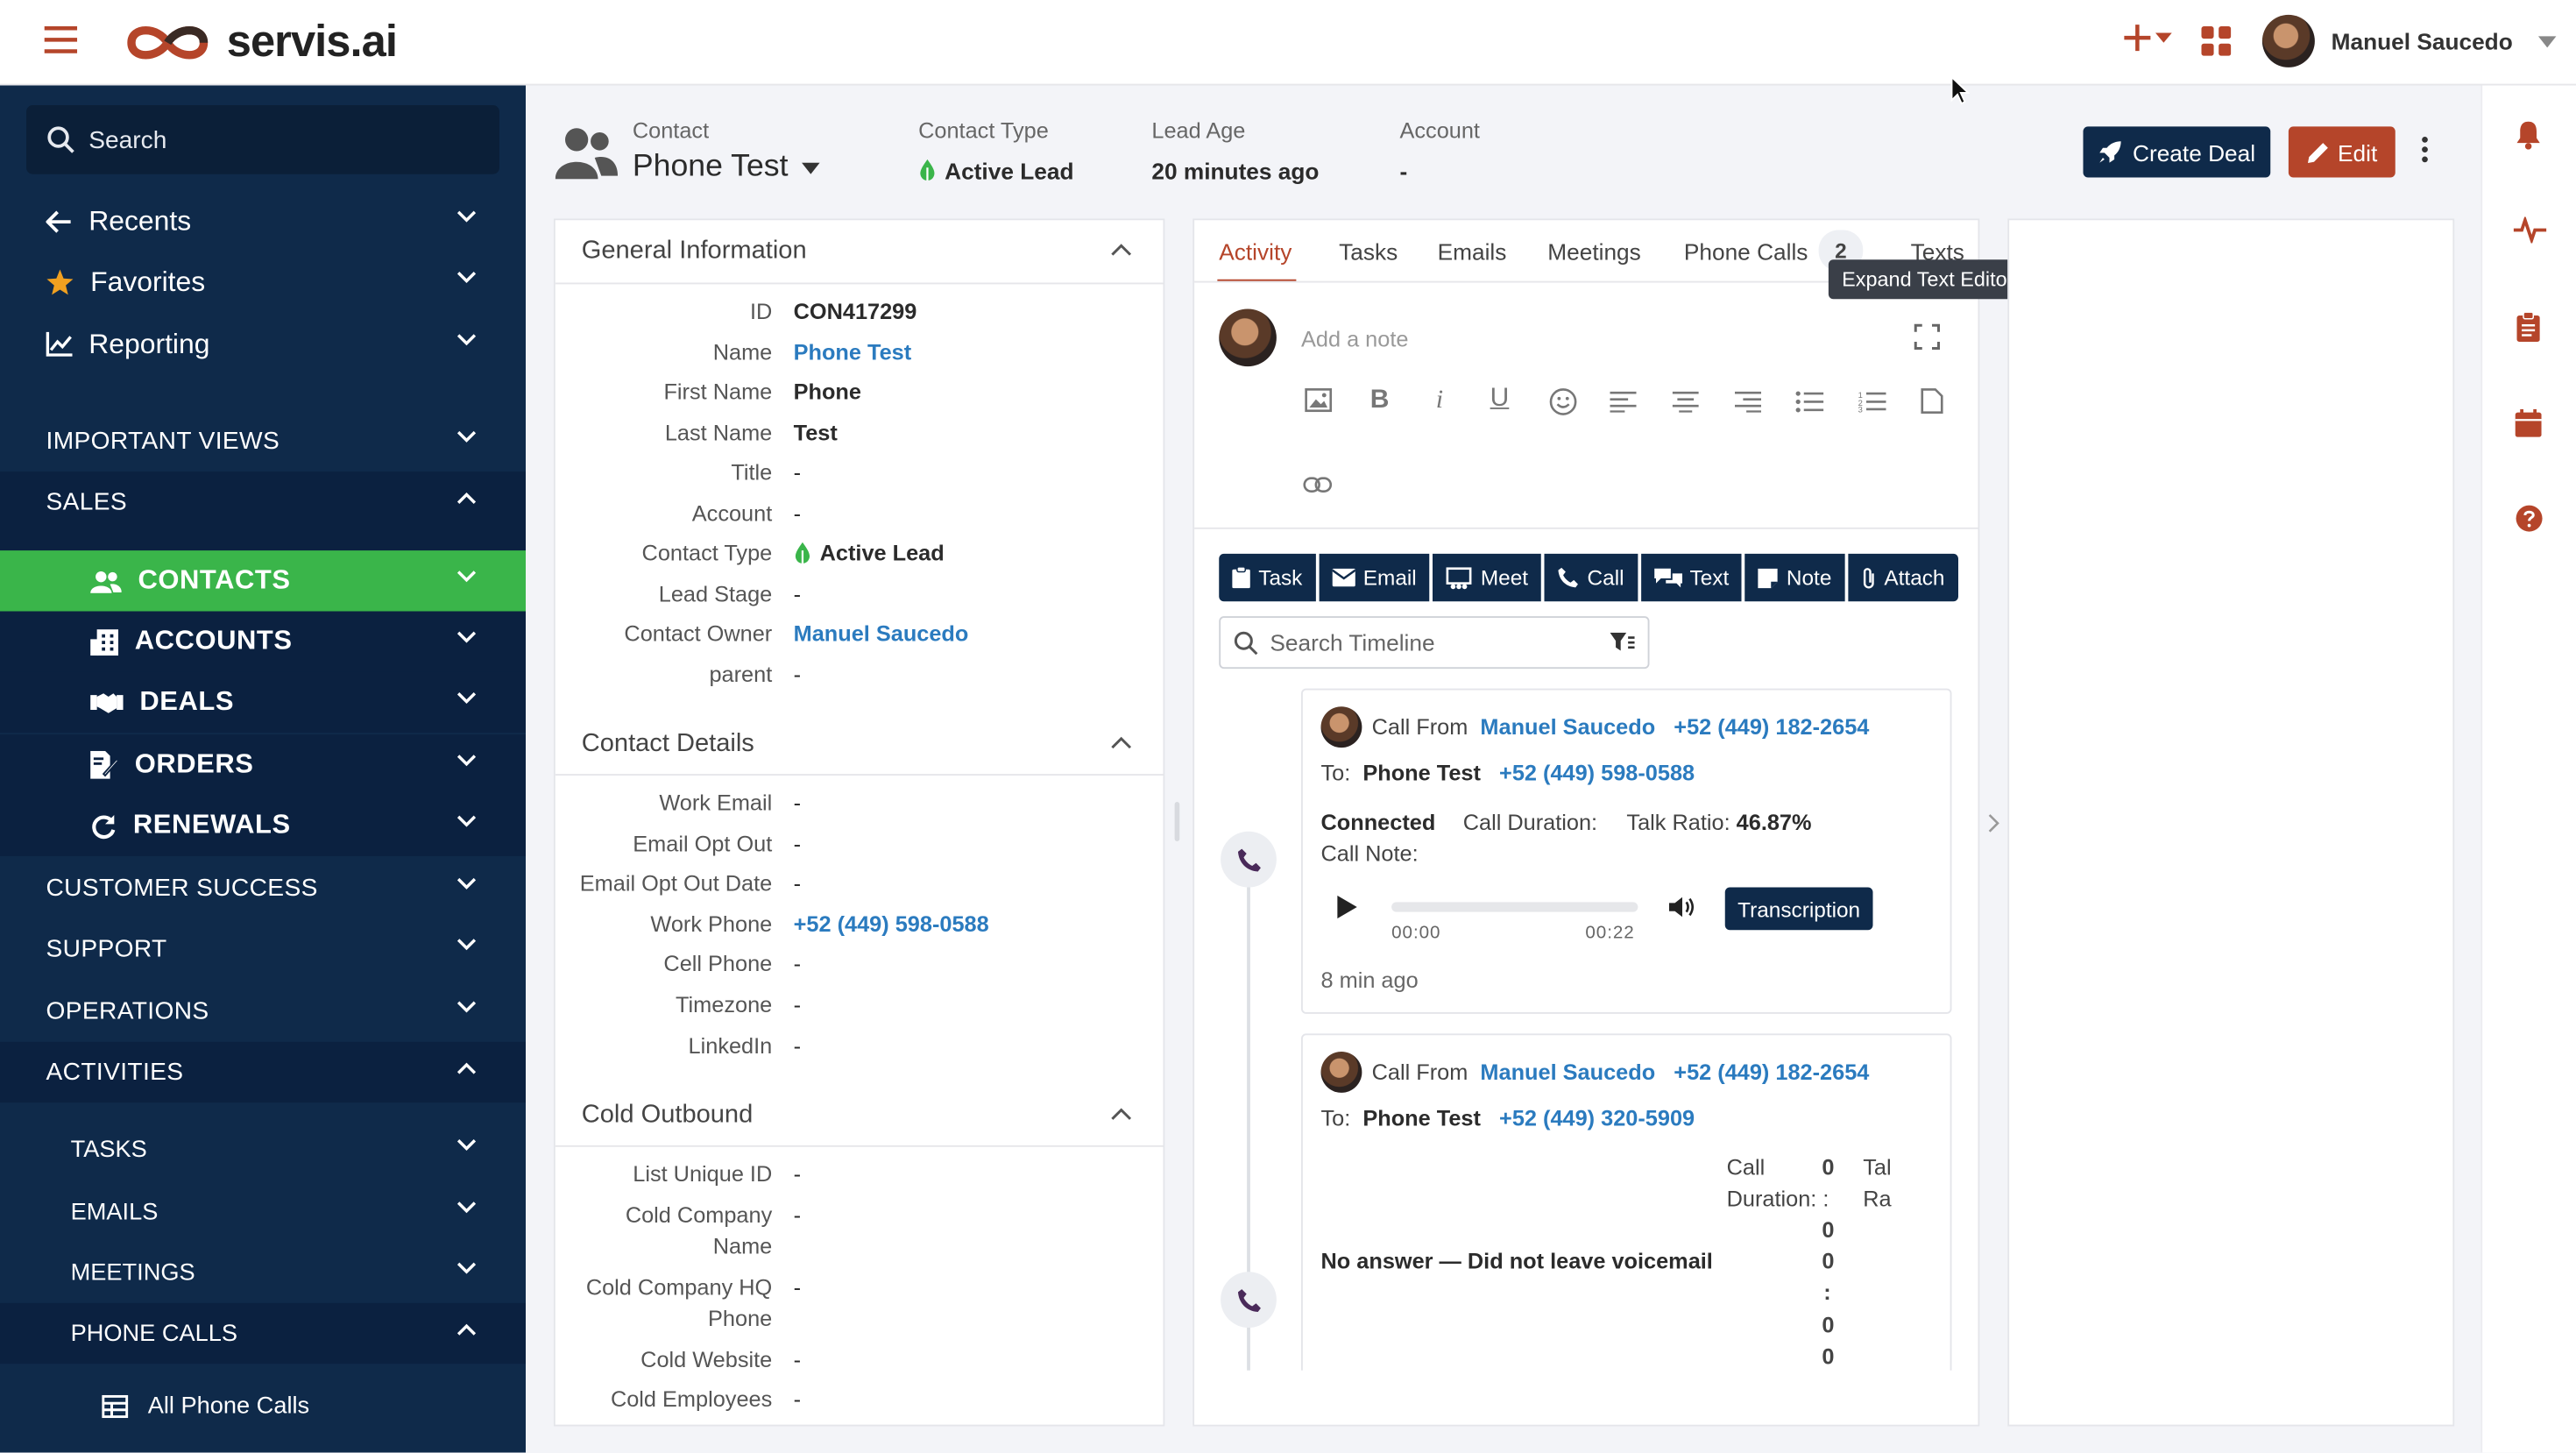 This screenshot has width=2576, height=1453. I want to click on resize-handle, so click(1177, 821).